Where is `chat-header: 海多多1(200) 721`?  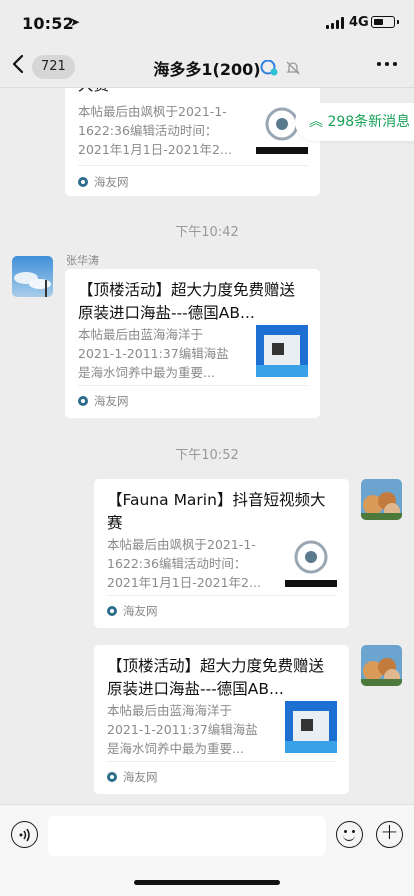
chat-header: 海多多1(200) 721 is located at coordinates (207, 67).